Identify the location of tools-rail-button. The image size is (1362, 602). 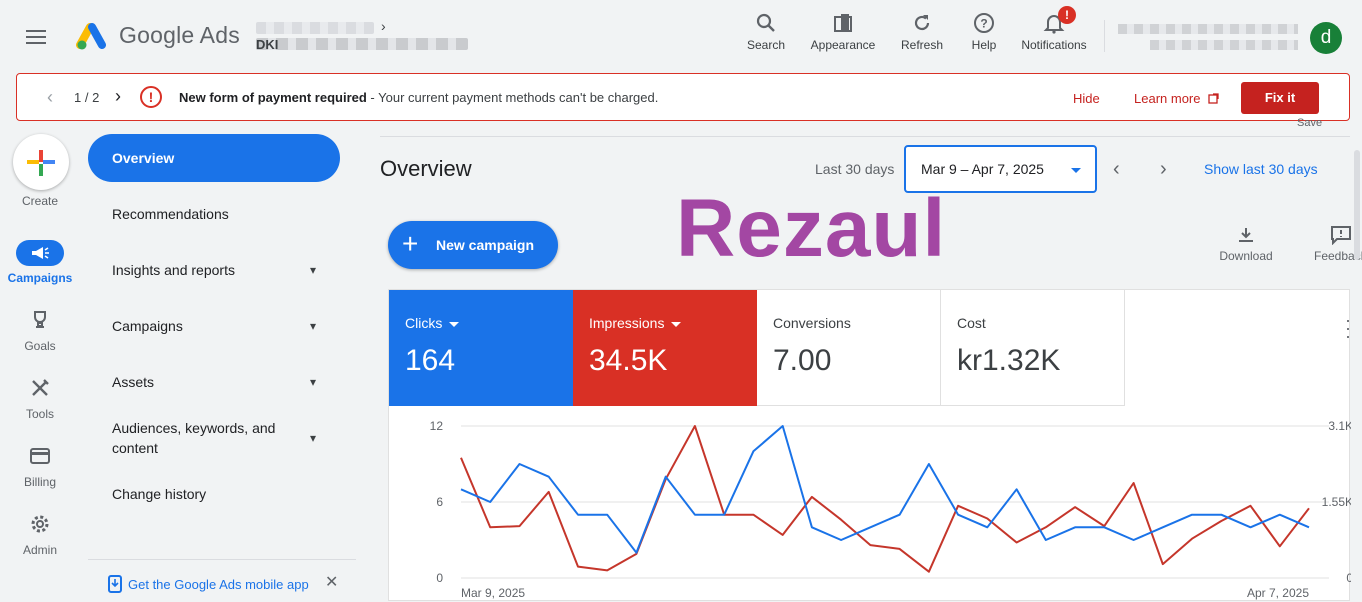
(40, 389).